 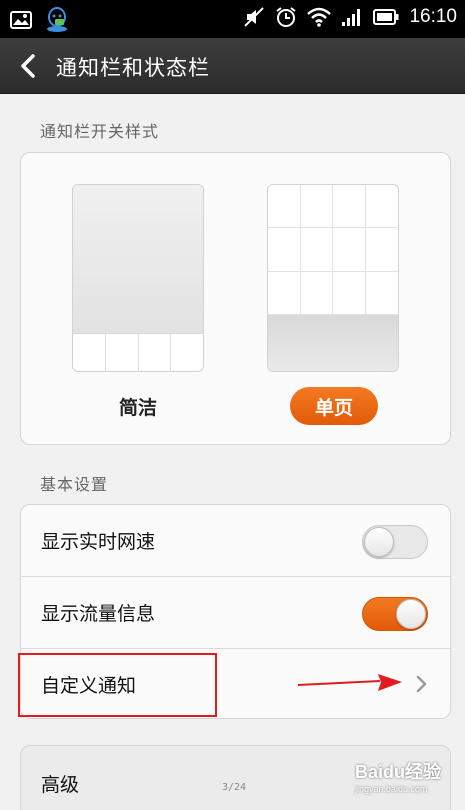 What do you see at coordinates (350, 682) in the screenshot?
I see `annotation-arrow-icon` at bounding box center [350, 682].